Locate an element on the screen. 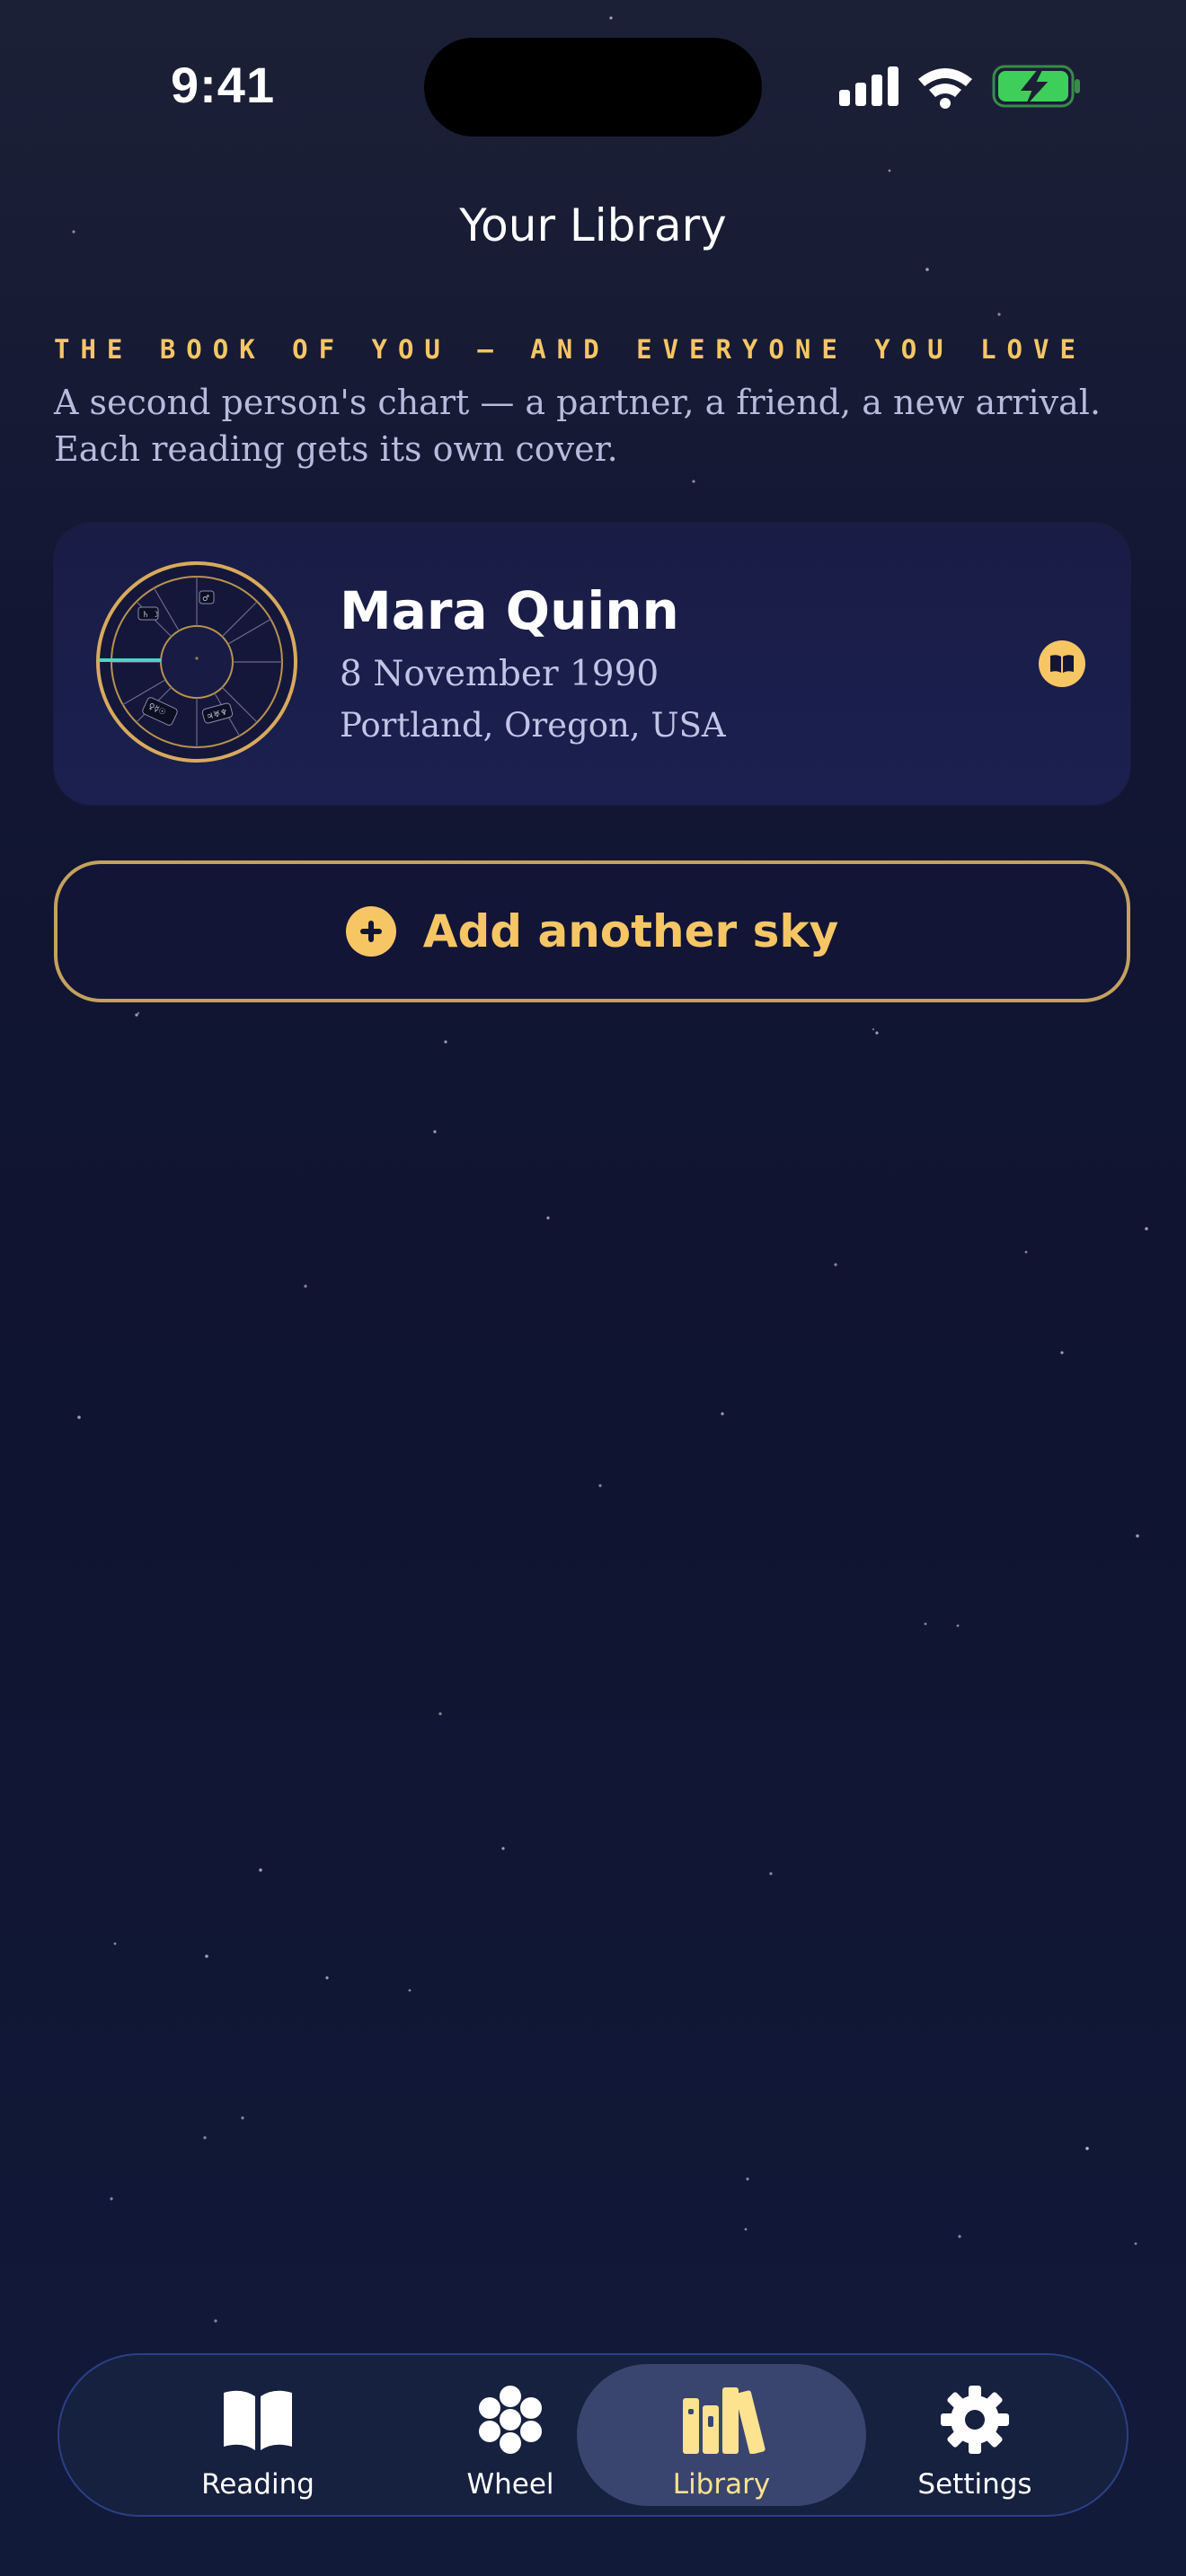  profile-birth-date: 8 November 1990 is located at coordinates (499, 674).